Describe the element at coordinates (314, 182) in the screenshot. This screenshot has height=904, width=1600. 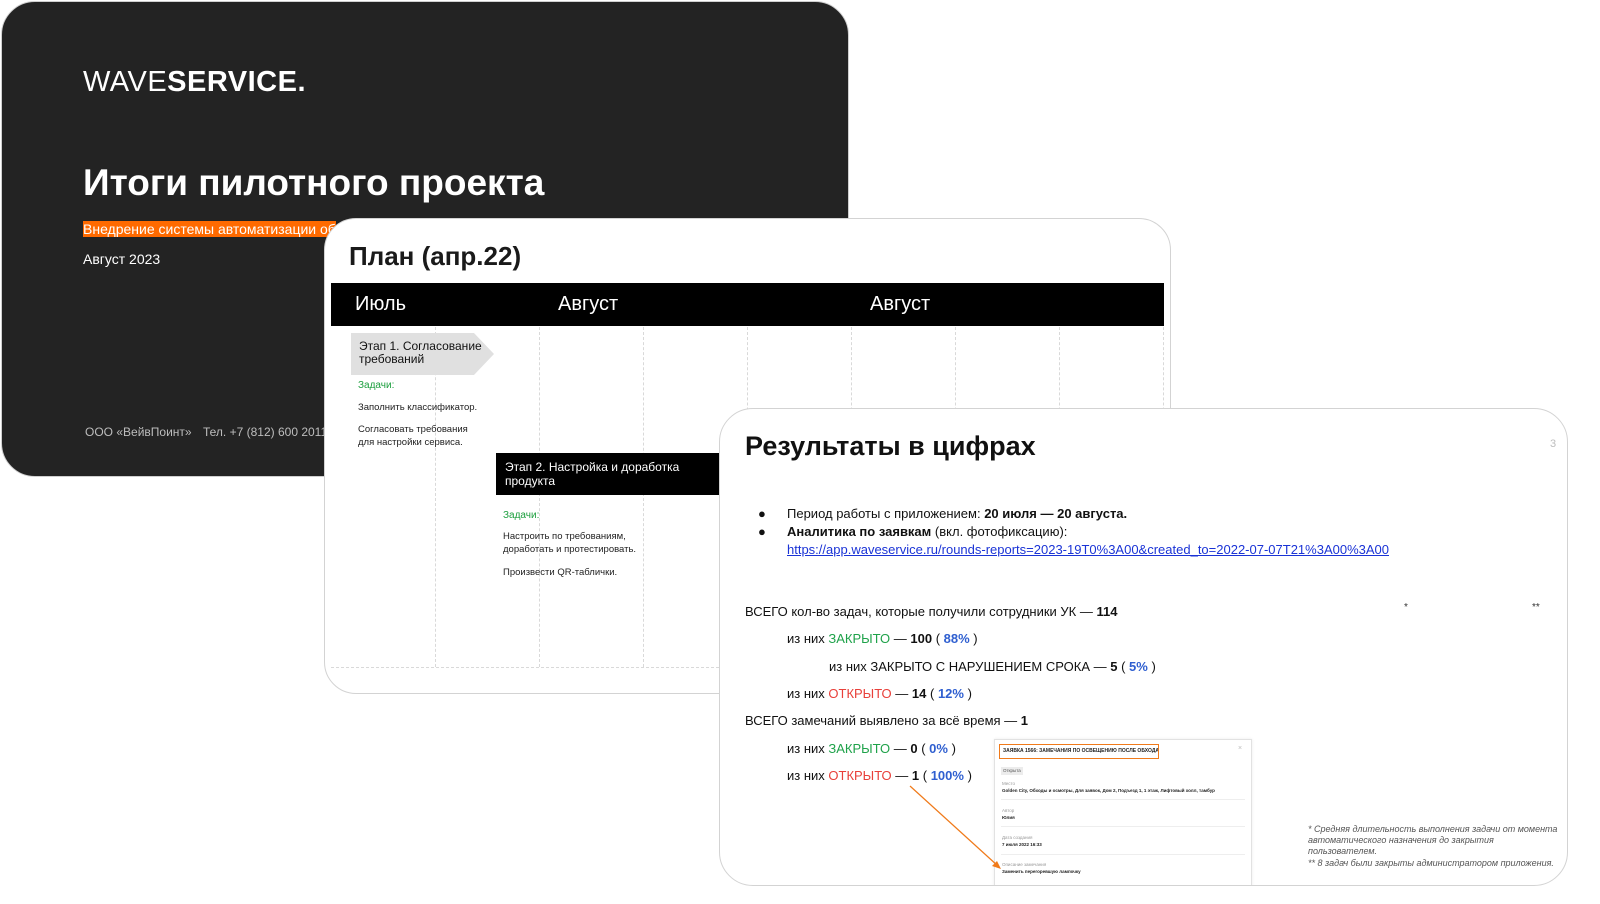
I see `slide-title: Итоги пилотного проекта` at that location.